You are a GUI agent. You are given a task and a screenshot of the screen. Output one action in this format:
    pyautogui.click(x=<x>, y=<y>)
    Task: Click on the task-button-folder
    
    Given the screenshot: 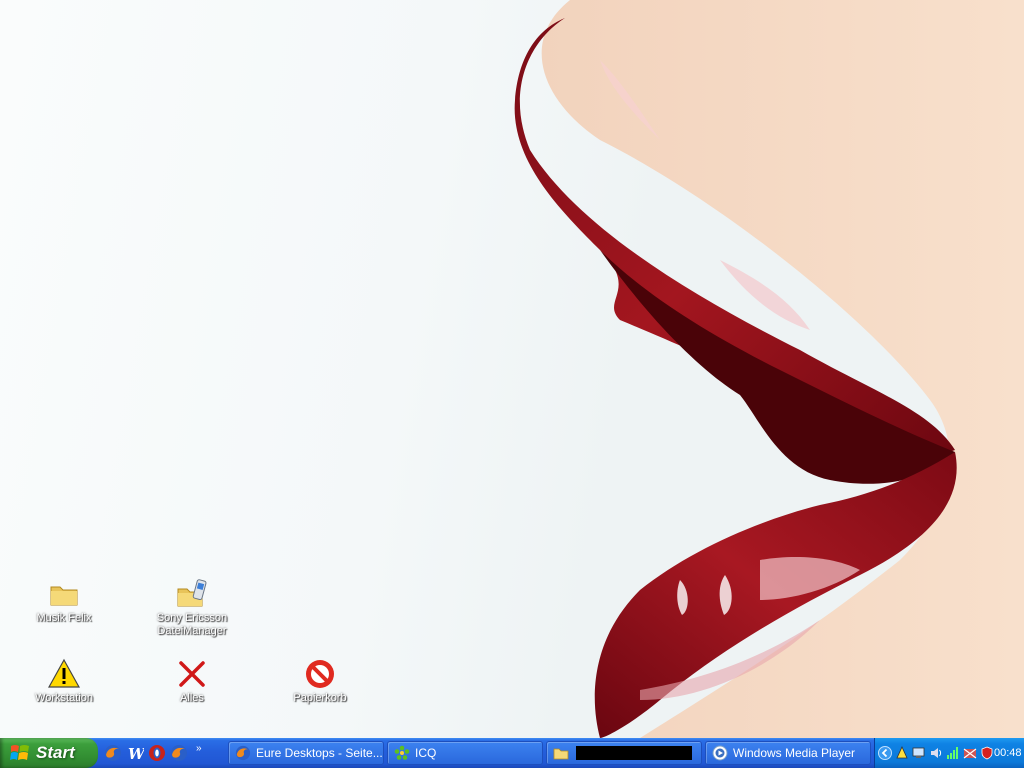 What is the action you would take?
    pyautogui.click(x=624, y=753)
    